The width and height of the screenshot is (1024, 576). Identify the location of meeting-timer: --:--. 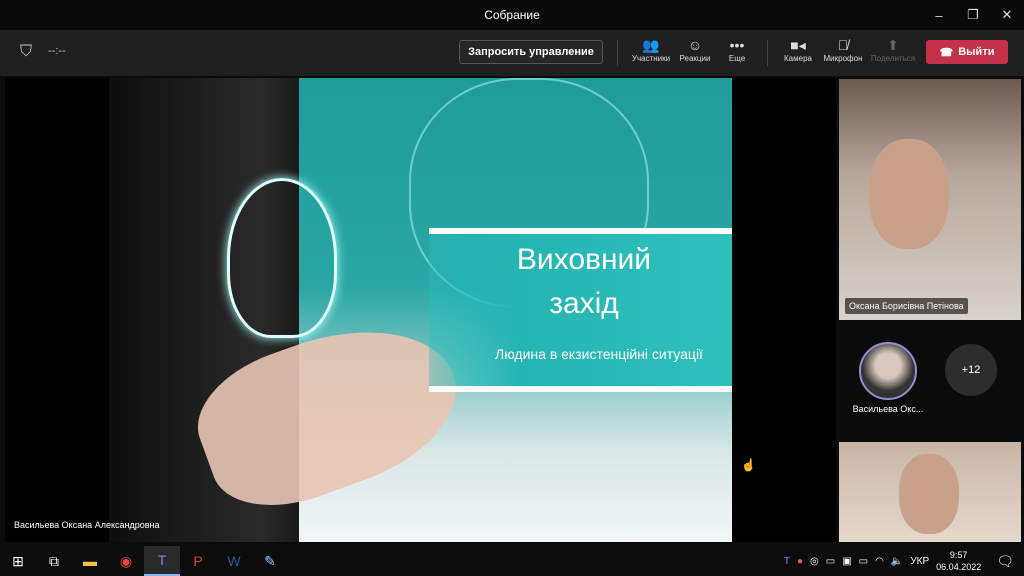
(57, 51).